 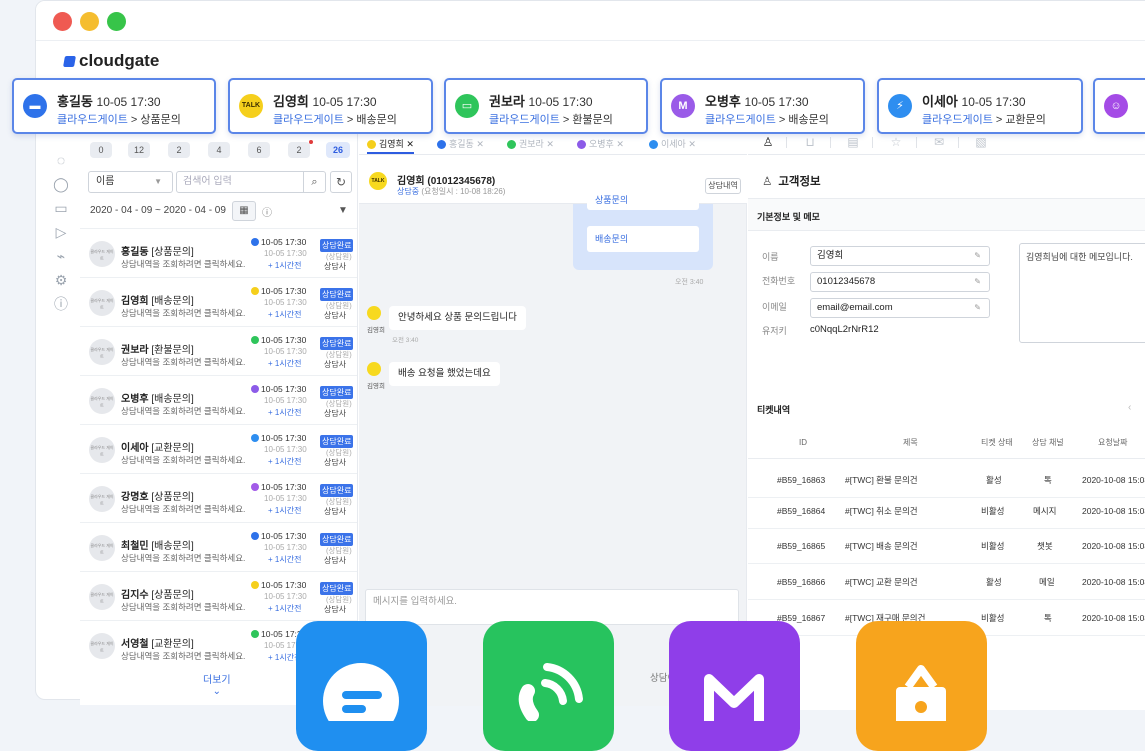 What do you see at coordinates (101, 150) in the screenshot?
I see `count-chip: 0` at bounding box center [101, 150].